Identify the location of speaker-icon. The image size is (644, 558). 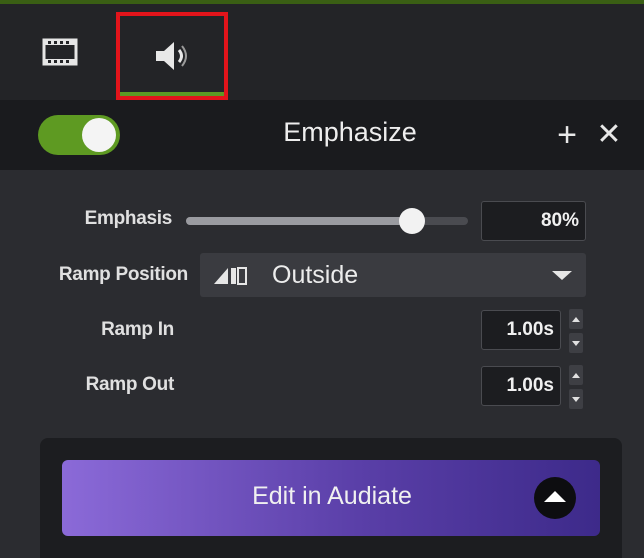
(171, 56).